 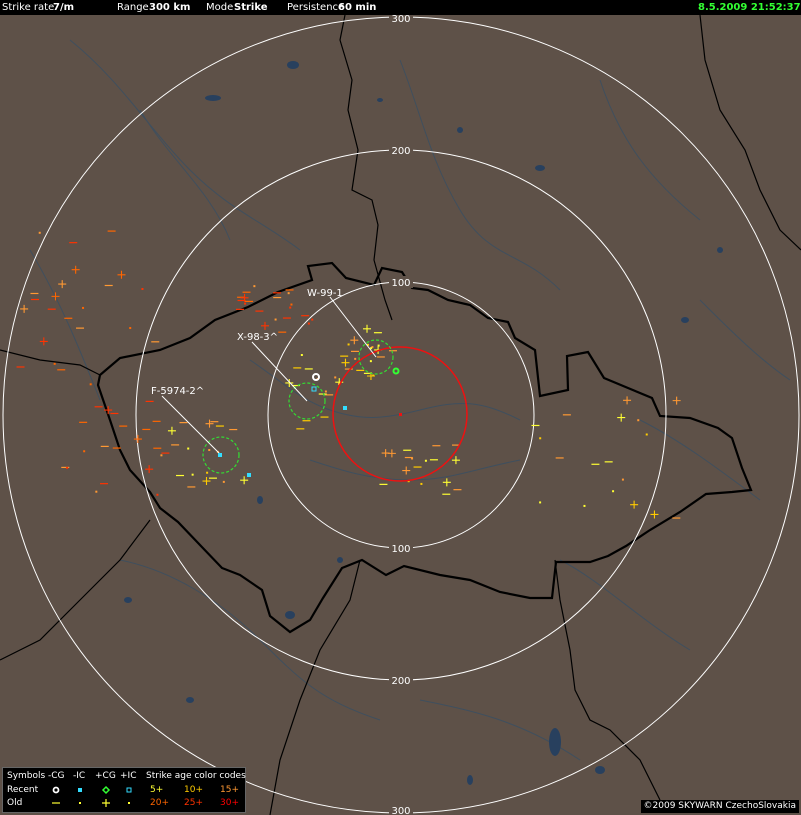 What do you see at coordinates (251, 7) in the screenshot?
I see `mode-value: Strike` at bounding box center [251, 7].